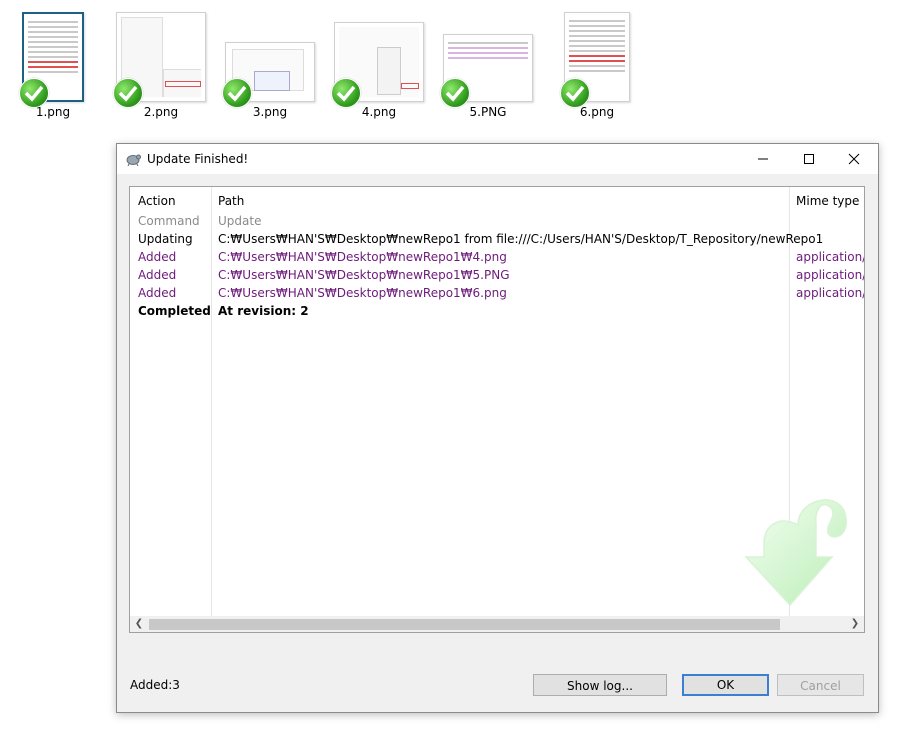  I want to click on action-cell: Command, so click(169, 221).